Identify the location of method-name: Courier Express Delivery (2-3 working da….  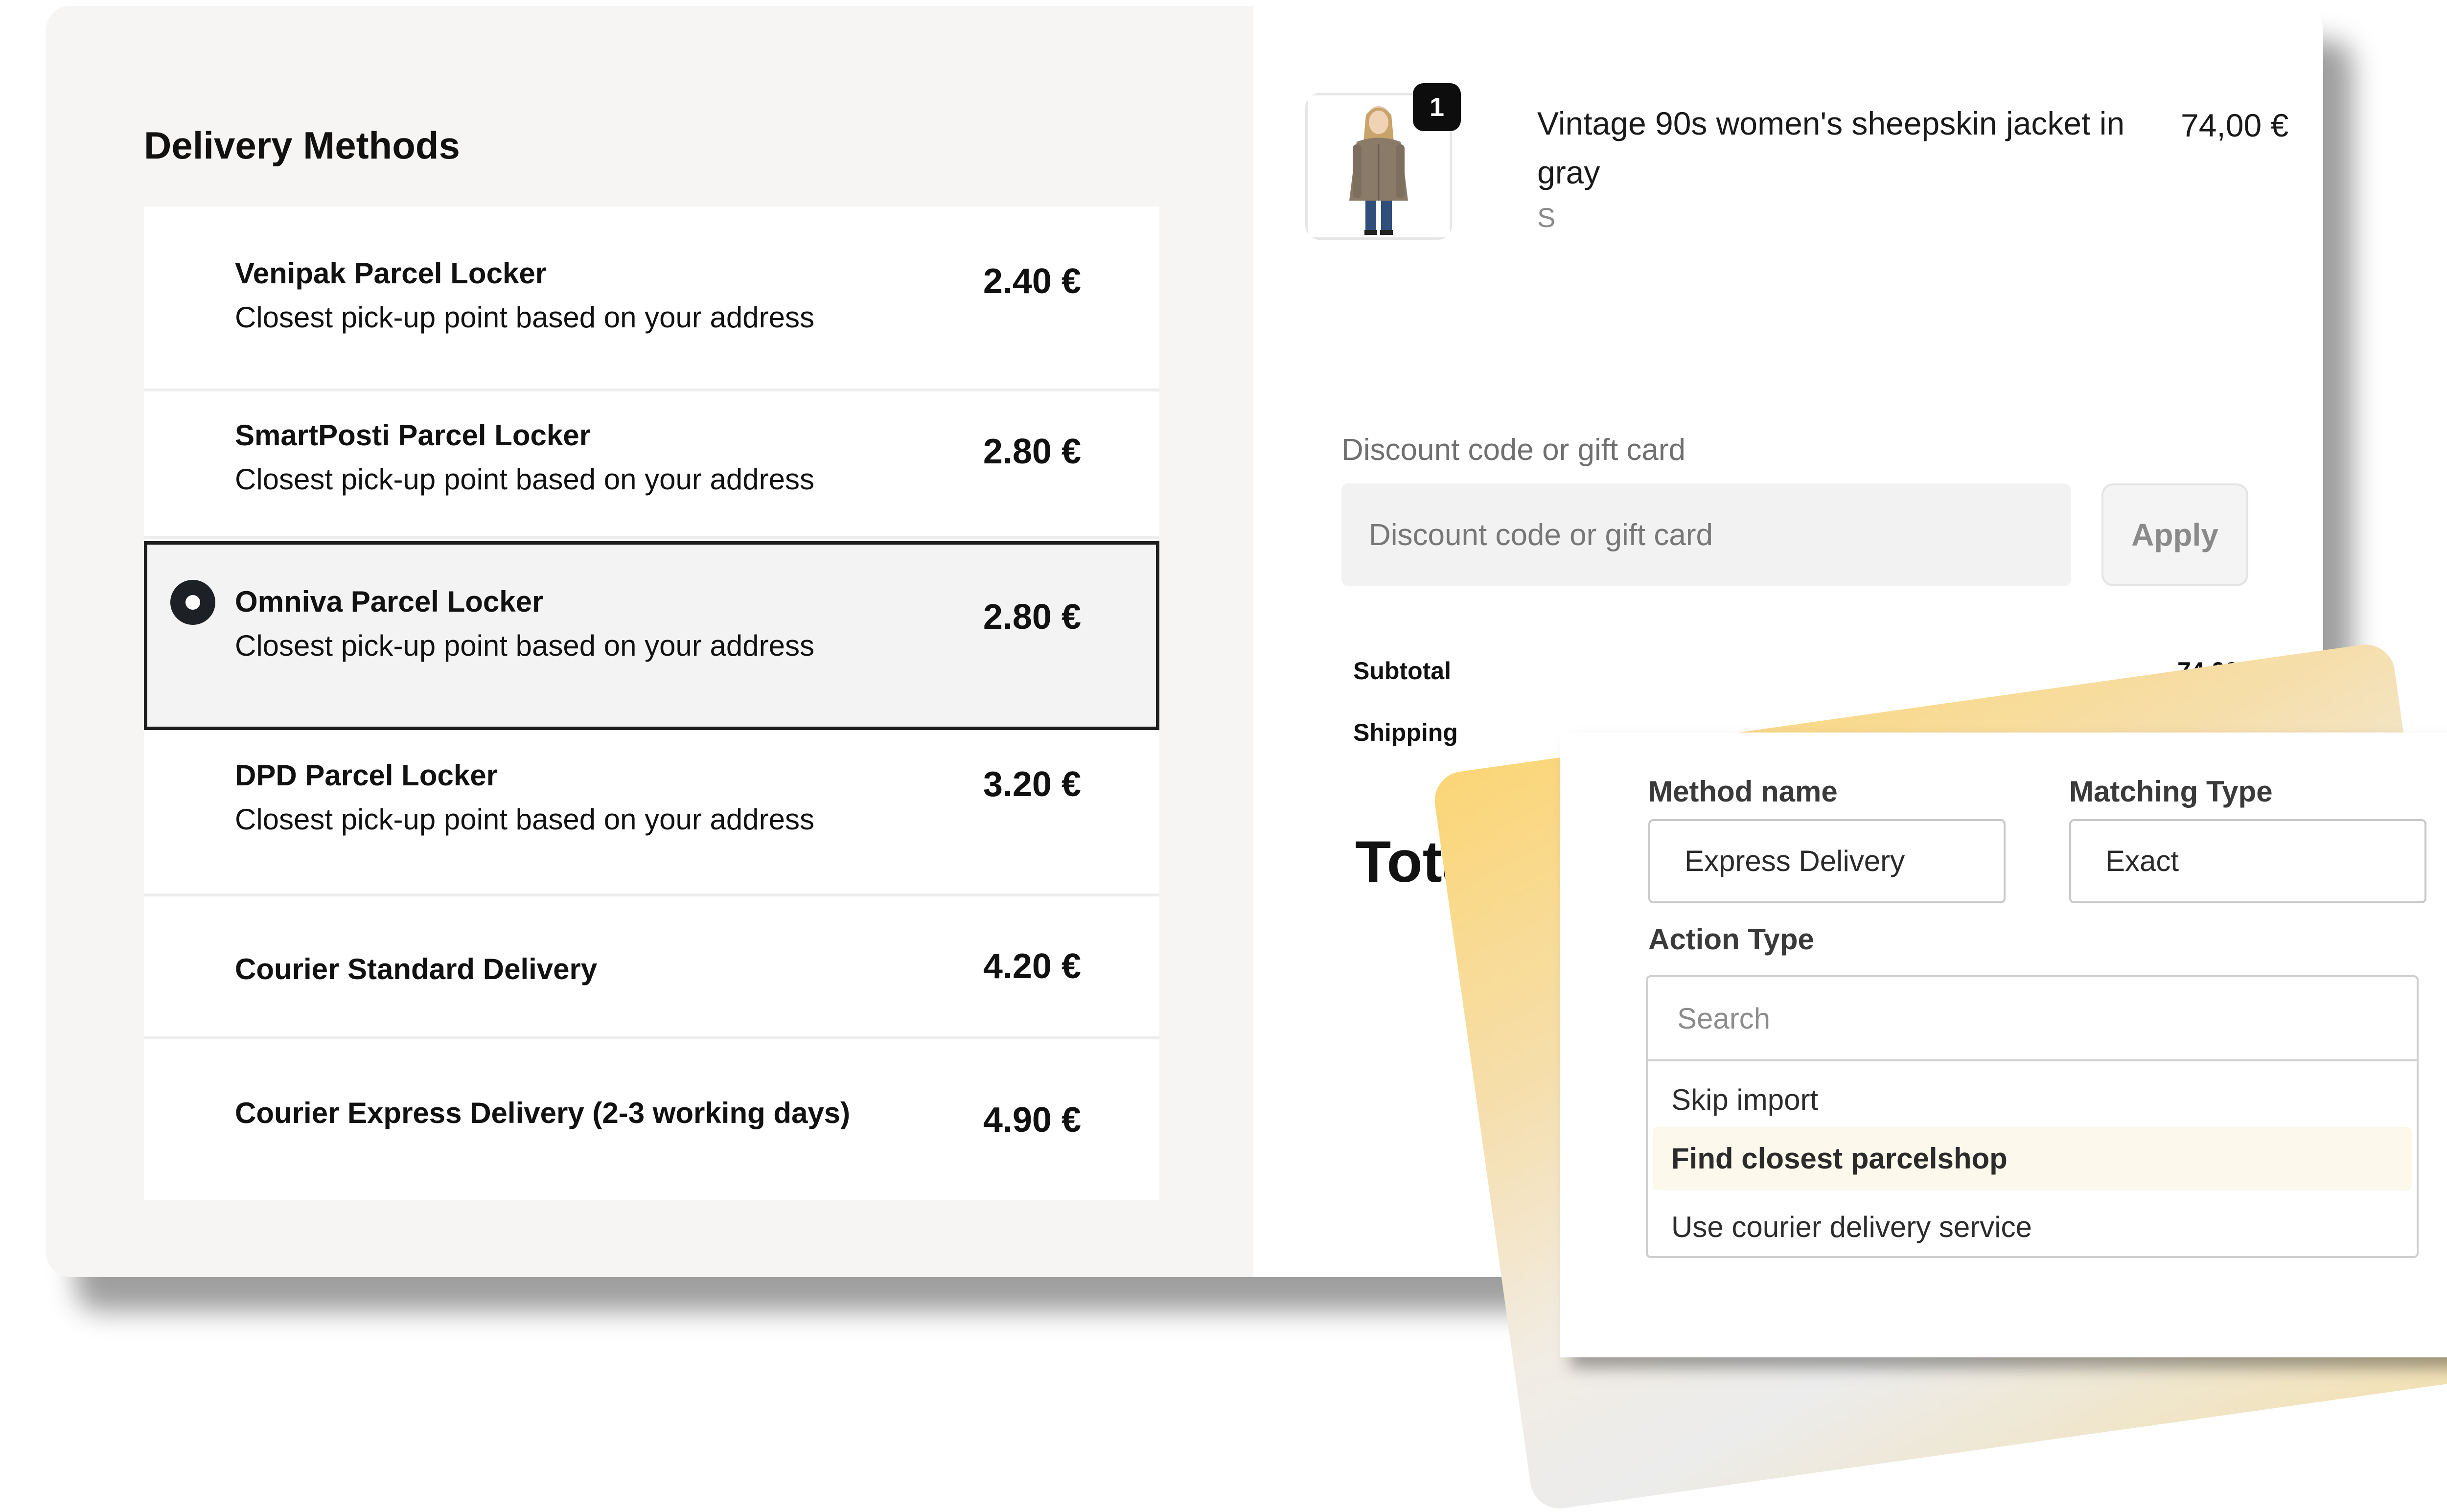
(543, 1113).